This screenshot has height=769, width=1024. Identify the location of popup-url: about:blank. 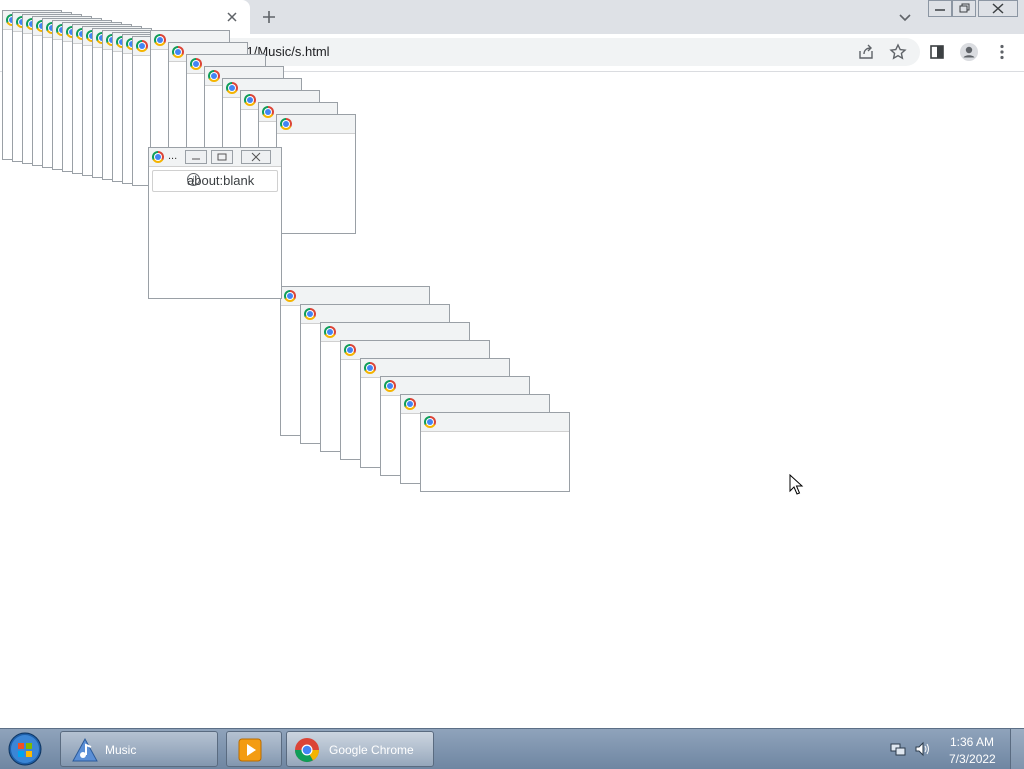
(221, 180).